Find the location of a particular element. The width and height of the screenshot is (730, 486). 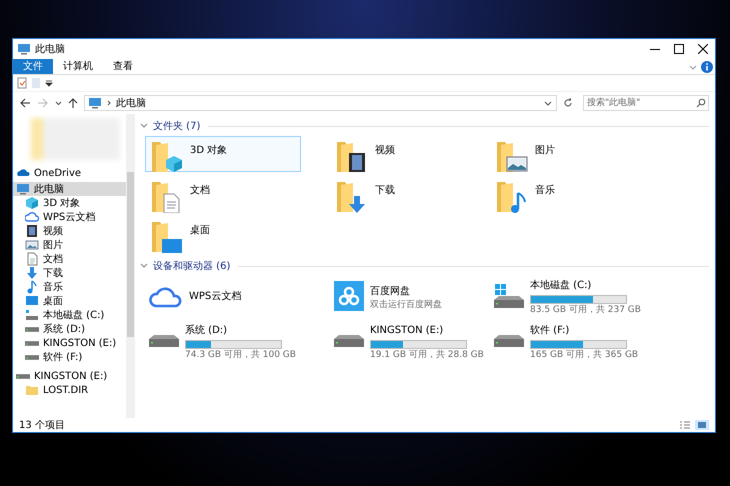

folder-picture-icon is located at coordinates (512, 156).